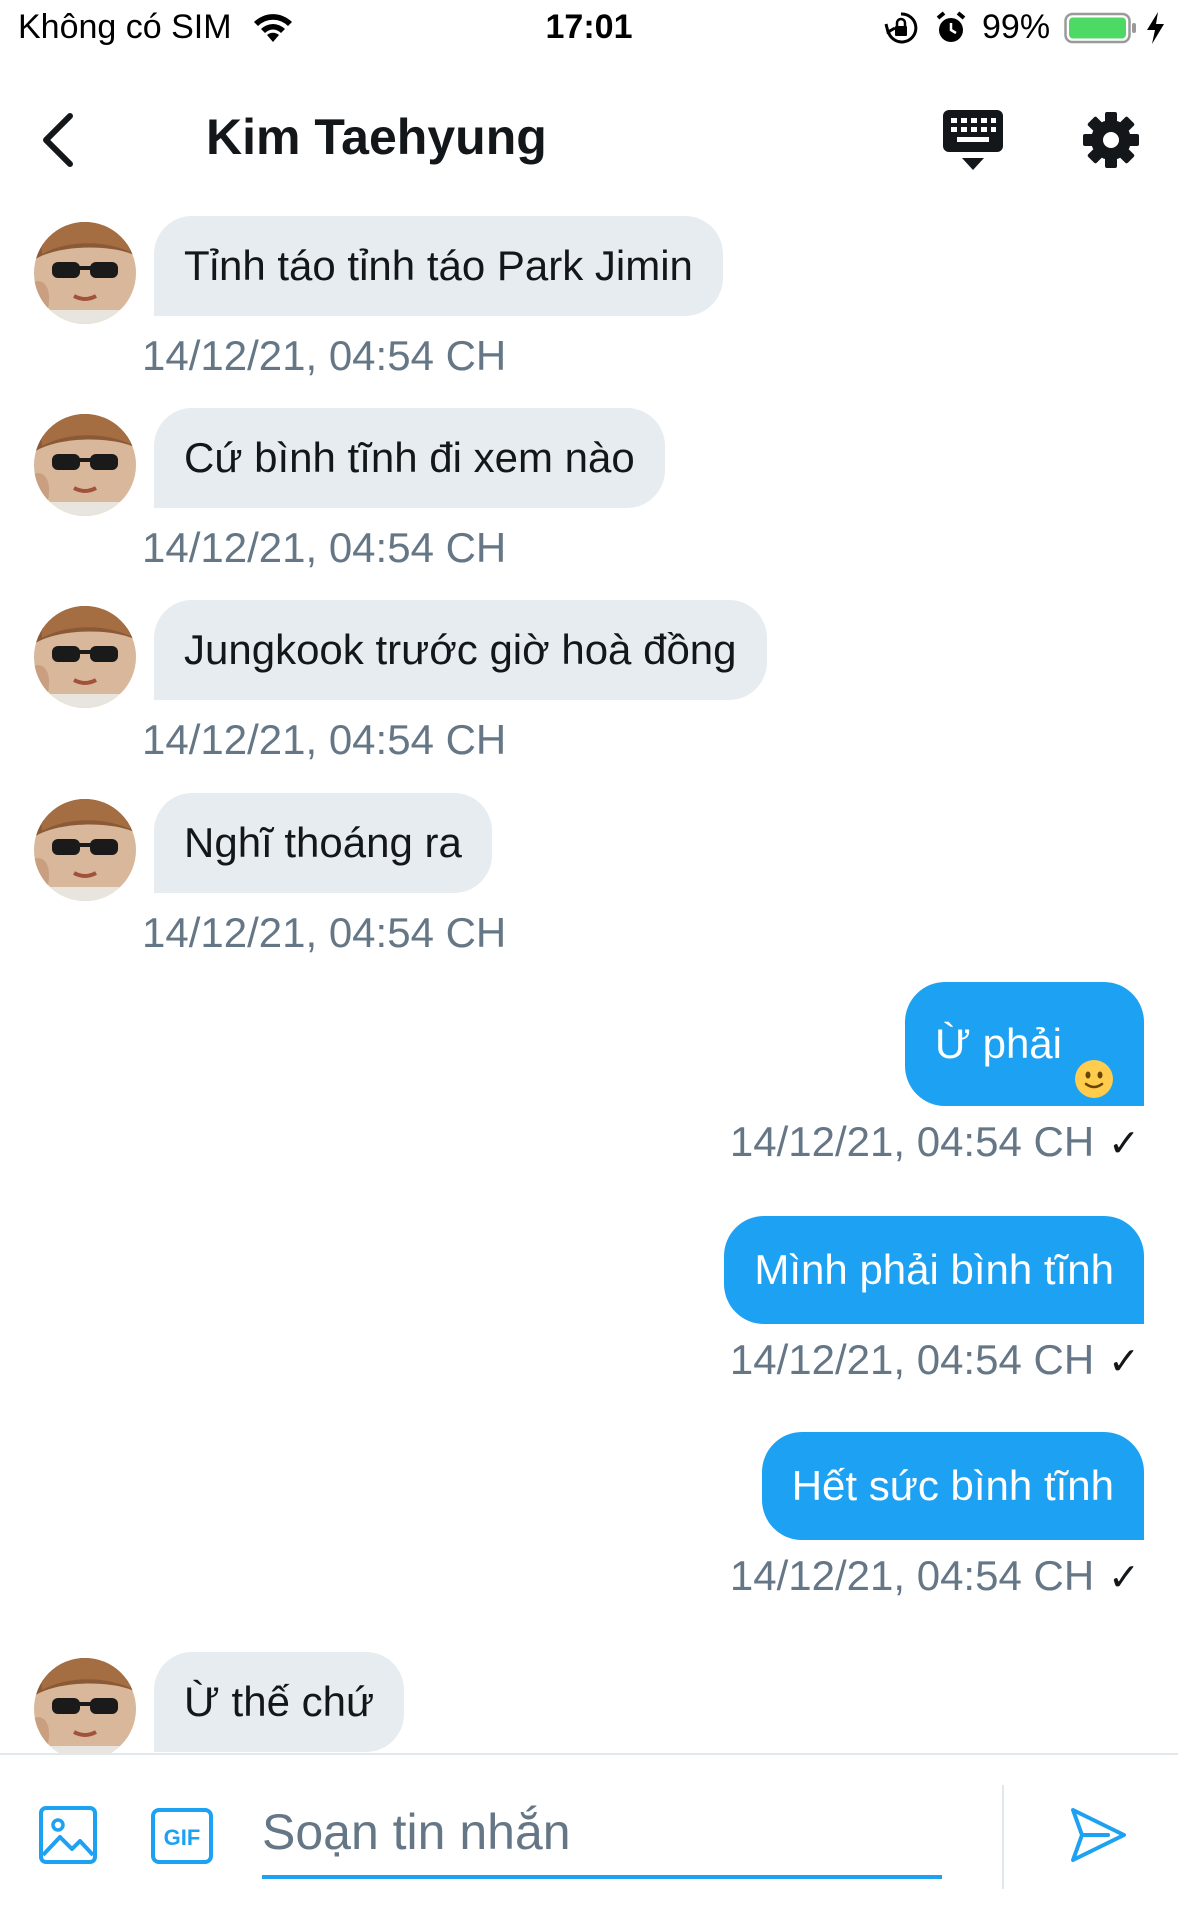 Image resolution: width=1178 pixels, height=1920 pixels. Describe the element at coordinates (589, 135) in the screenshot. I see `chat-header: Kim Taehyung` at that location.